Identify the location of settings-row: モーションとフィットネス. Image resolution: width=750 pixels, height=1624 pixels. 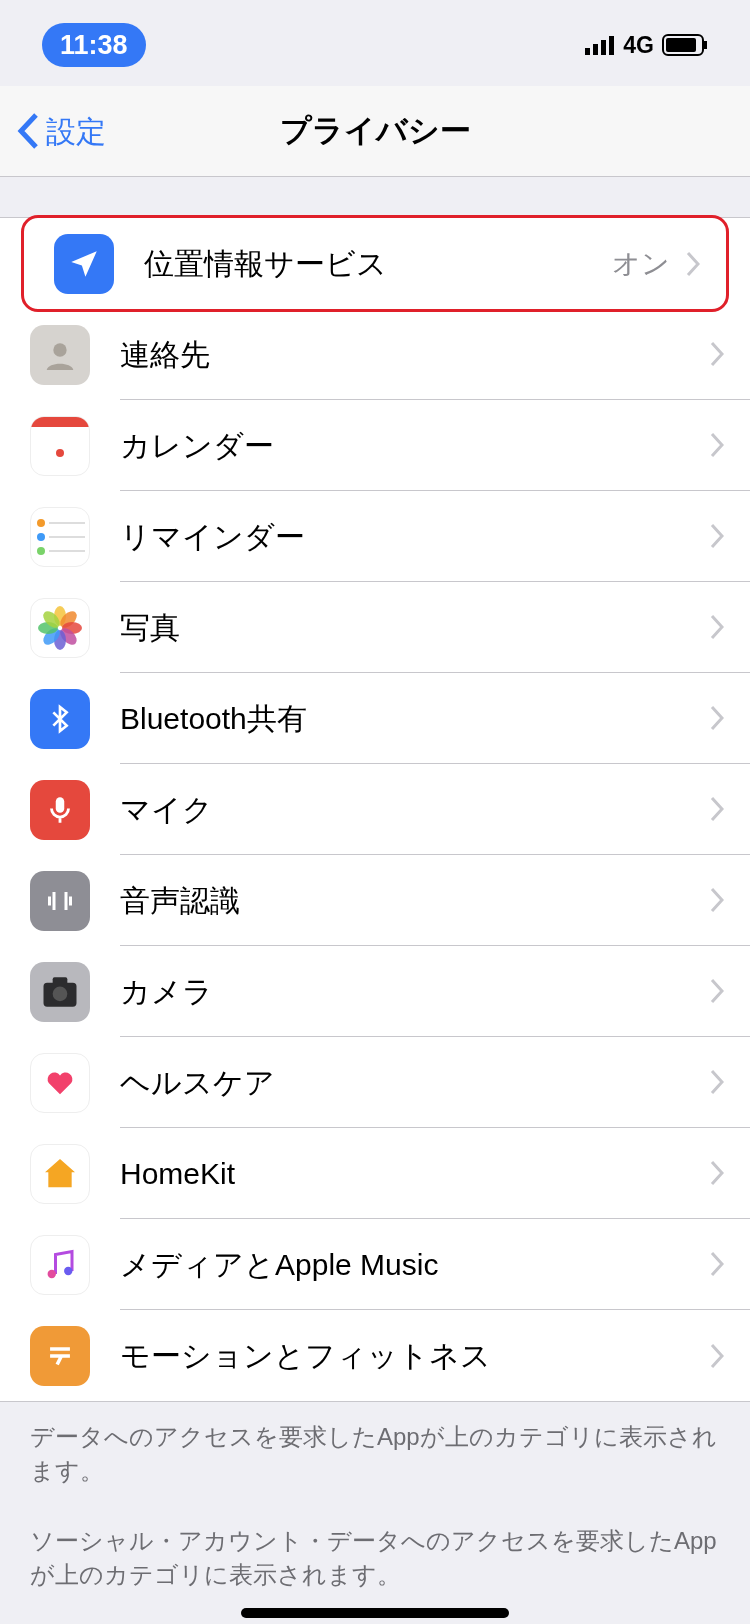
(375, 1355).